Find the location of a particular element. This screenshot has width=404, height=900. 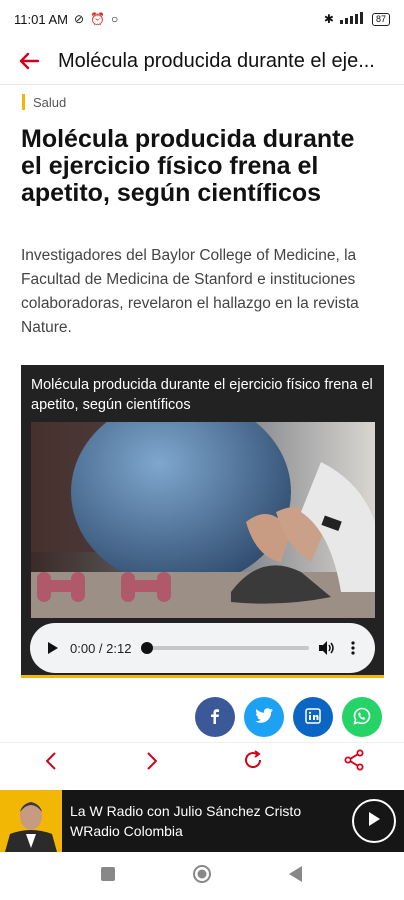

category-label: Salud is located at coordinates (50, 102).